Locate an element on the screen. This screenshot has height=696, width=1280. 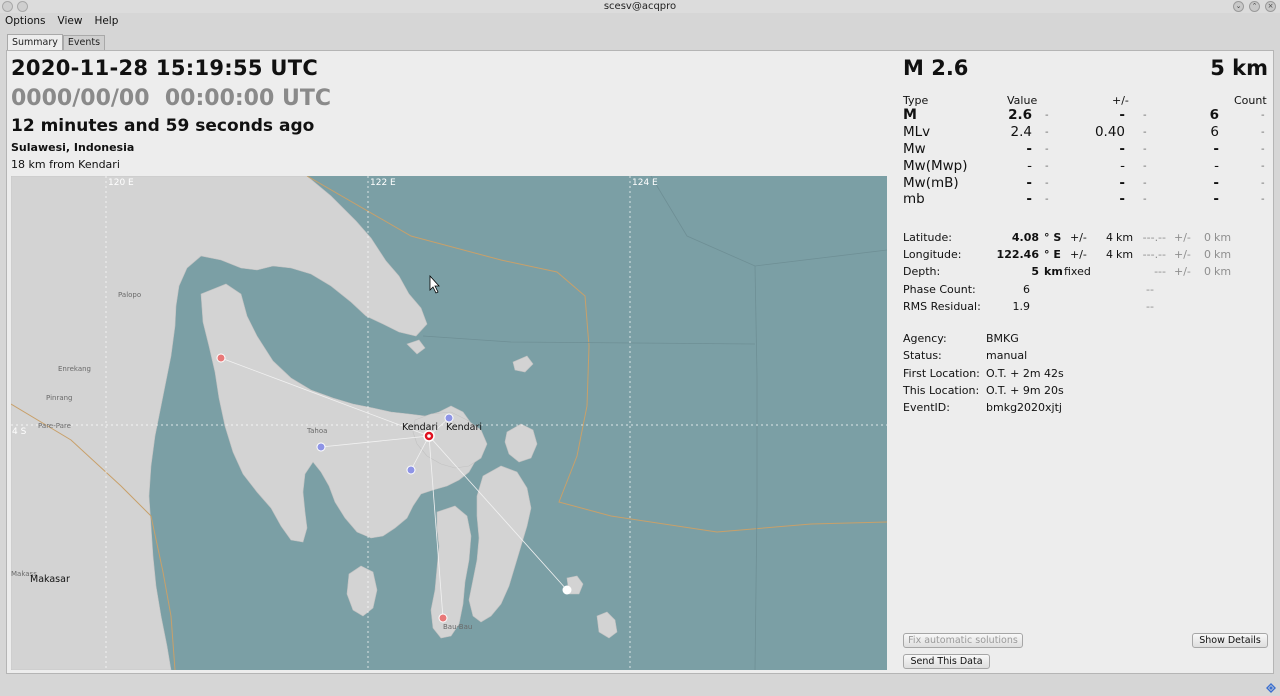
grid-label-lon122: 122 E is located at coordinates (383, 183).